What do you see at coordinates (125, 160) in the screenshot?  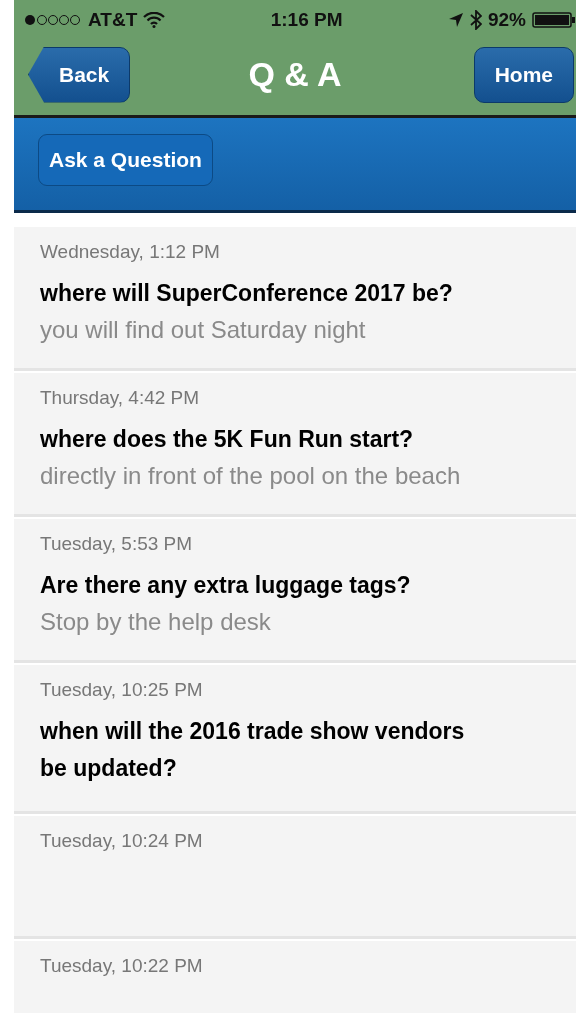 I see `ask-question-button: Ask a Question` at bounding box center [125, 160].